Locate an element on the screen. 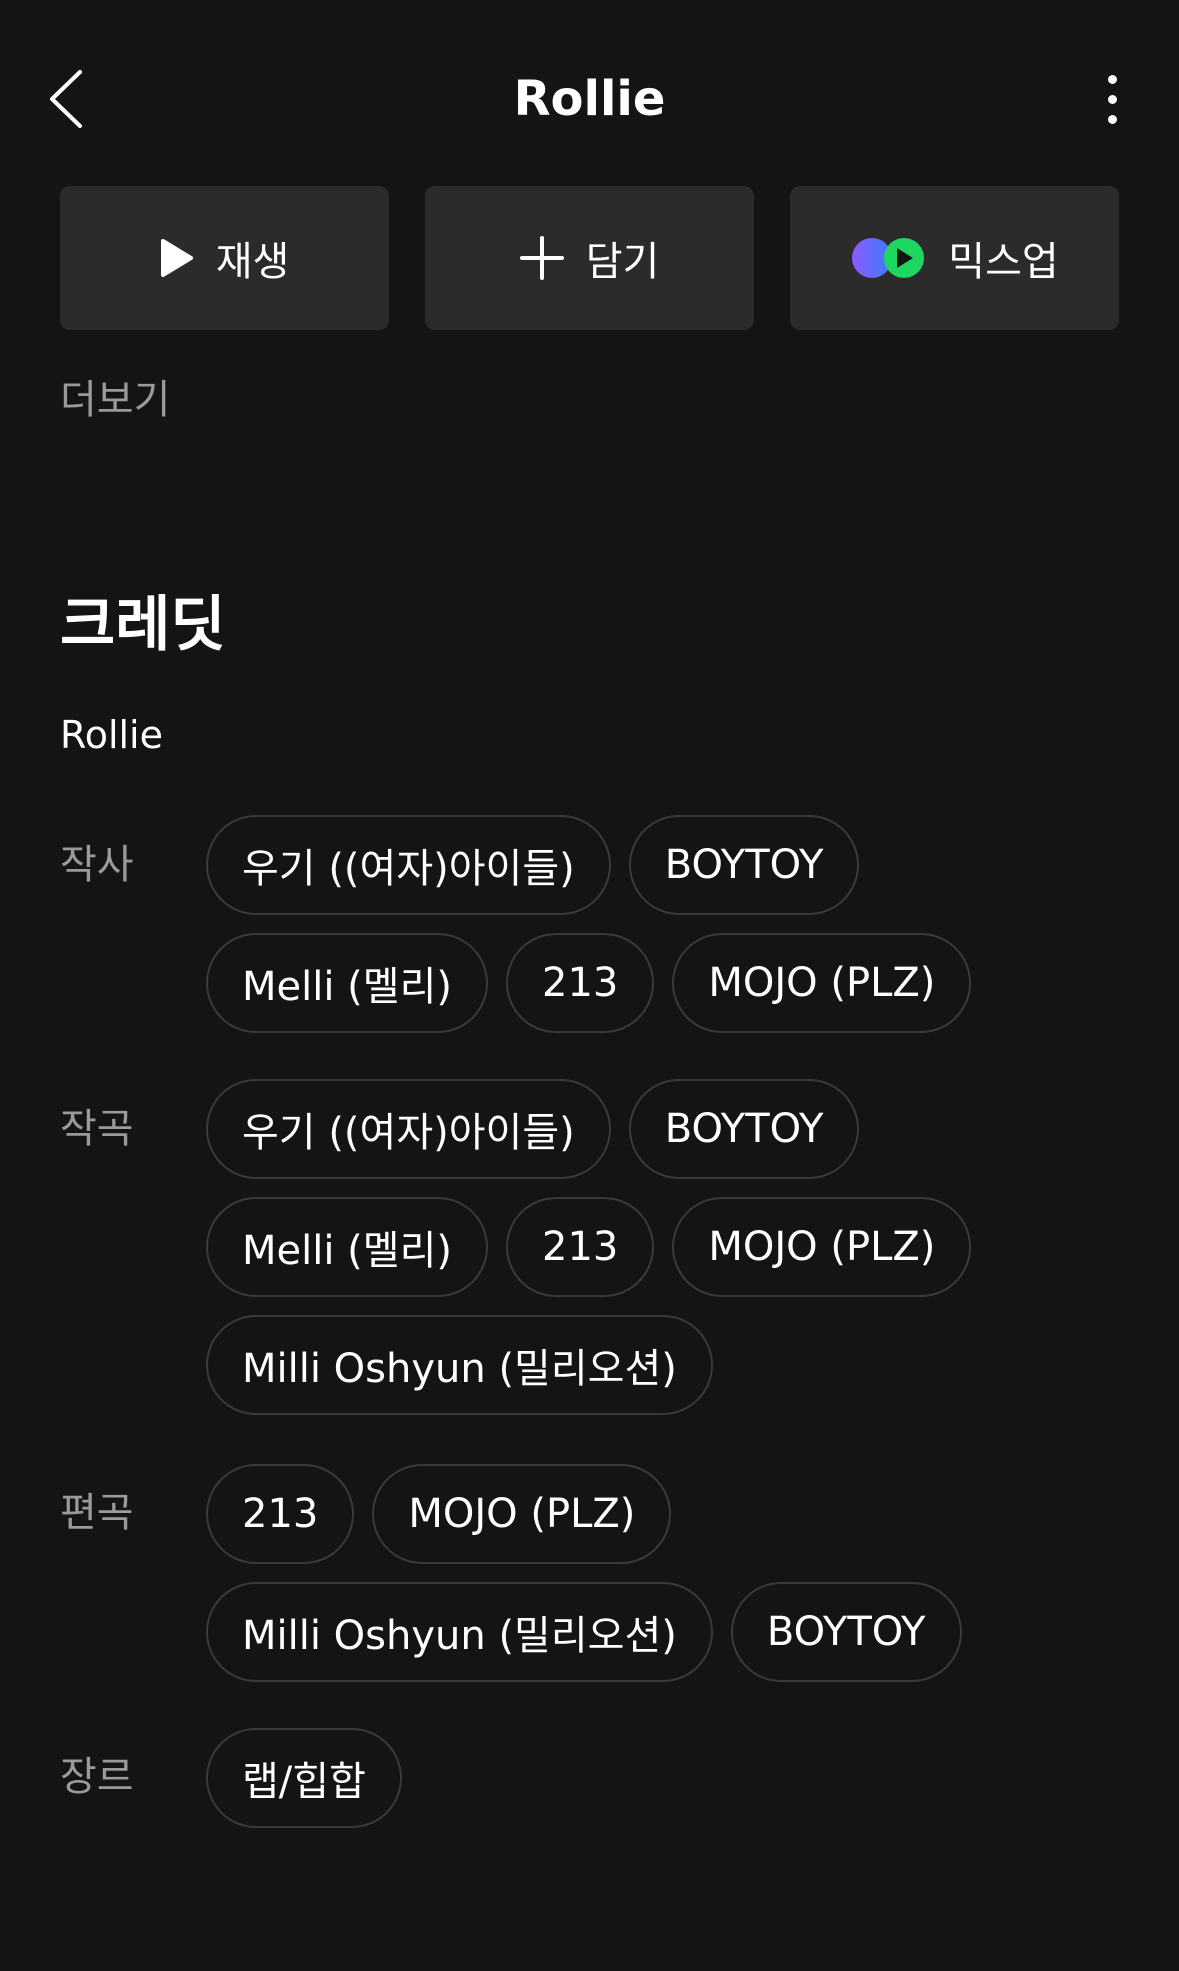  genre-chip: 랩/힙합 is located at coordinates (304, 1778).